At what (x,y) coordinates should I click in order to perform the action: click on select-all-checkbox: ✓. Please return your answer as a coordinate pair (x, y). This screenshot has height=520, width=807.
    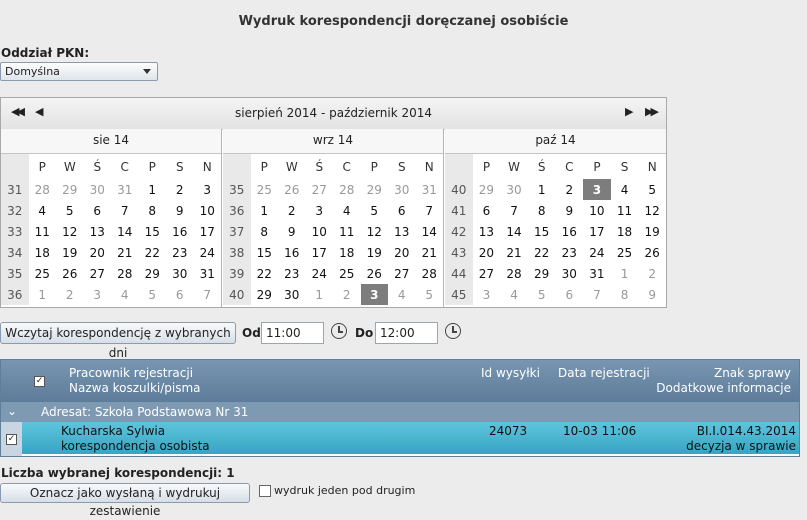
    Looking at the image, I should click on (39, 381).